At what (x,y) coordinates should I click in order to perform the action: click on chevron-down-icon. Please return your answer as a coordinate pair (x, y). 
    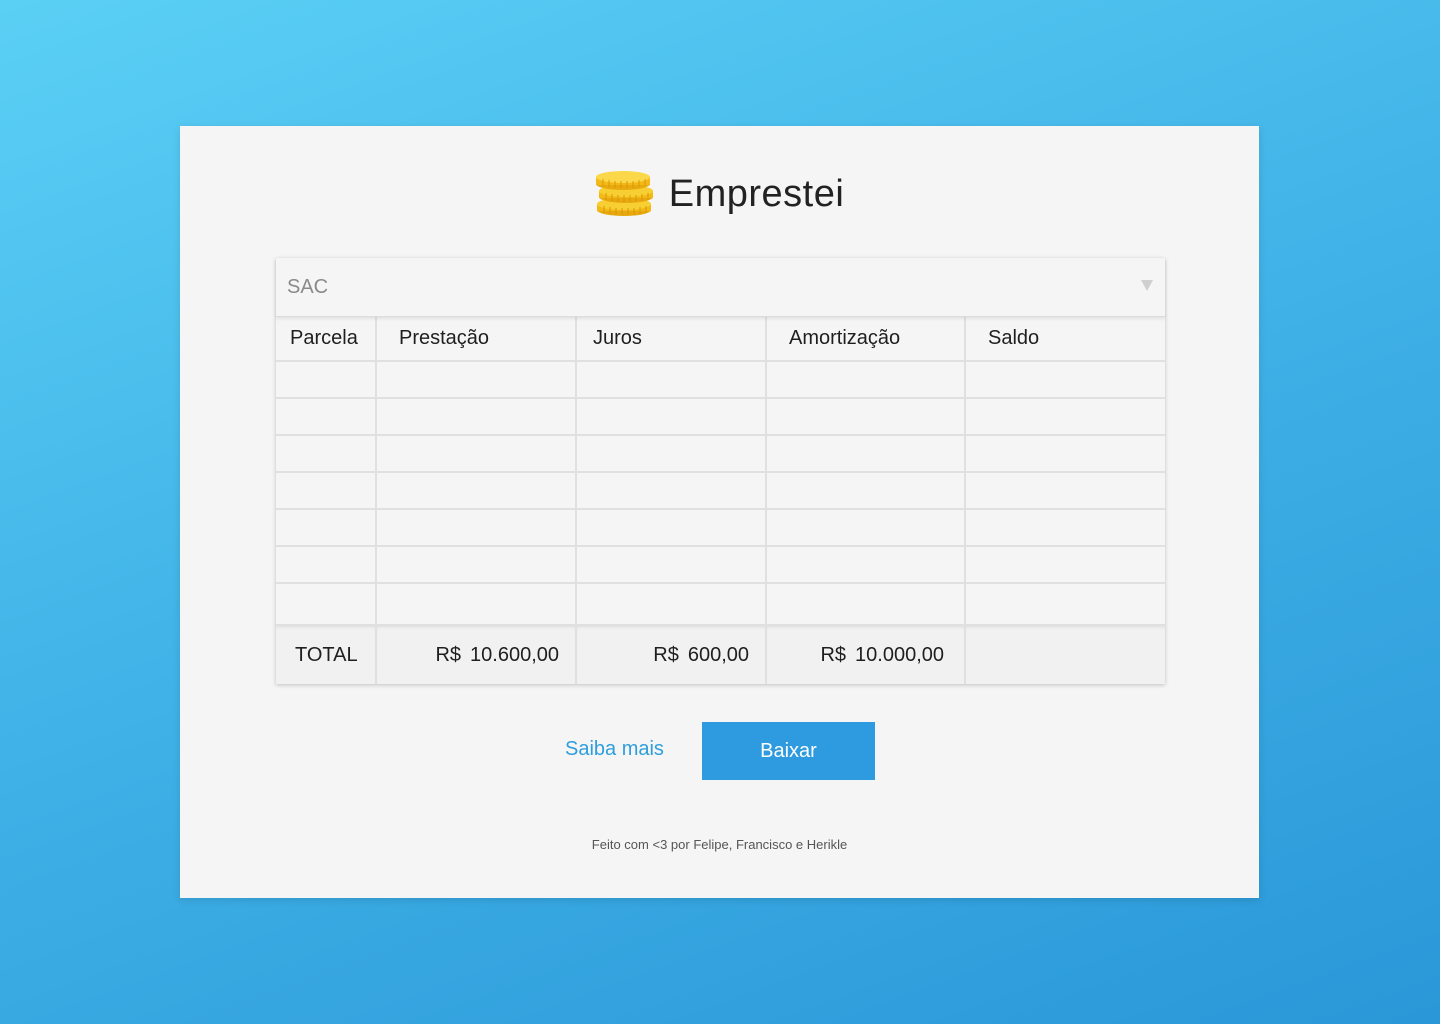
    Looking at the image, I should click on (1147, 285).